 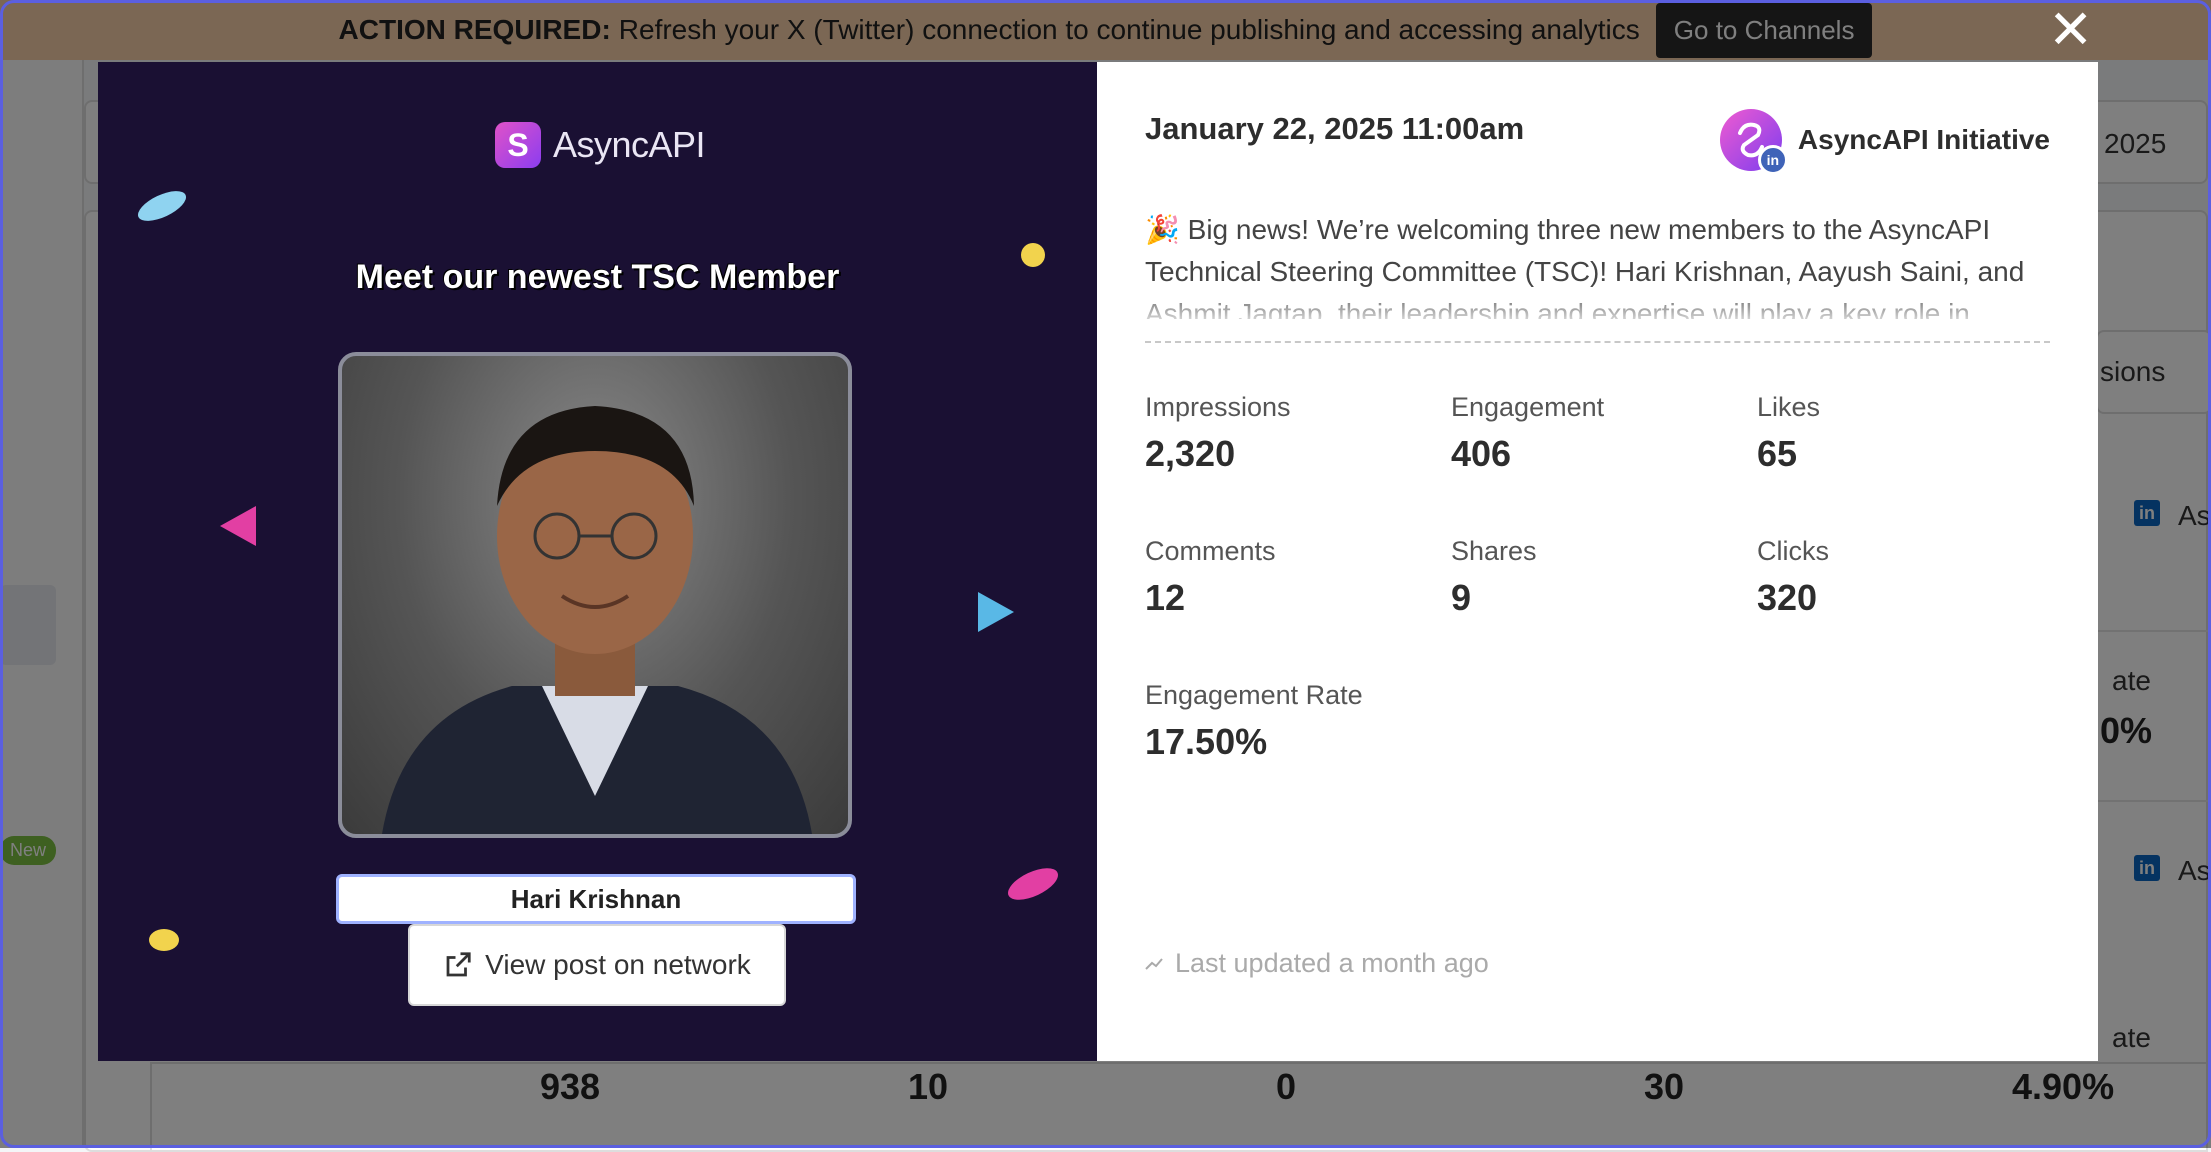 What do you see at coordinates (1332, 963) in the screenshot?
I see `last-updated-text: Last updated a month ago` at bounding box center [1332, 963].